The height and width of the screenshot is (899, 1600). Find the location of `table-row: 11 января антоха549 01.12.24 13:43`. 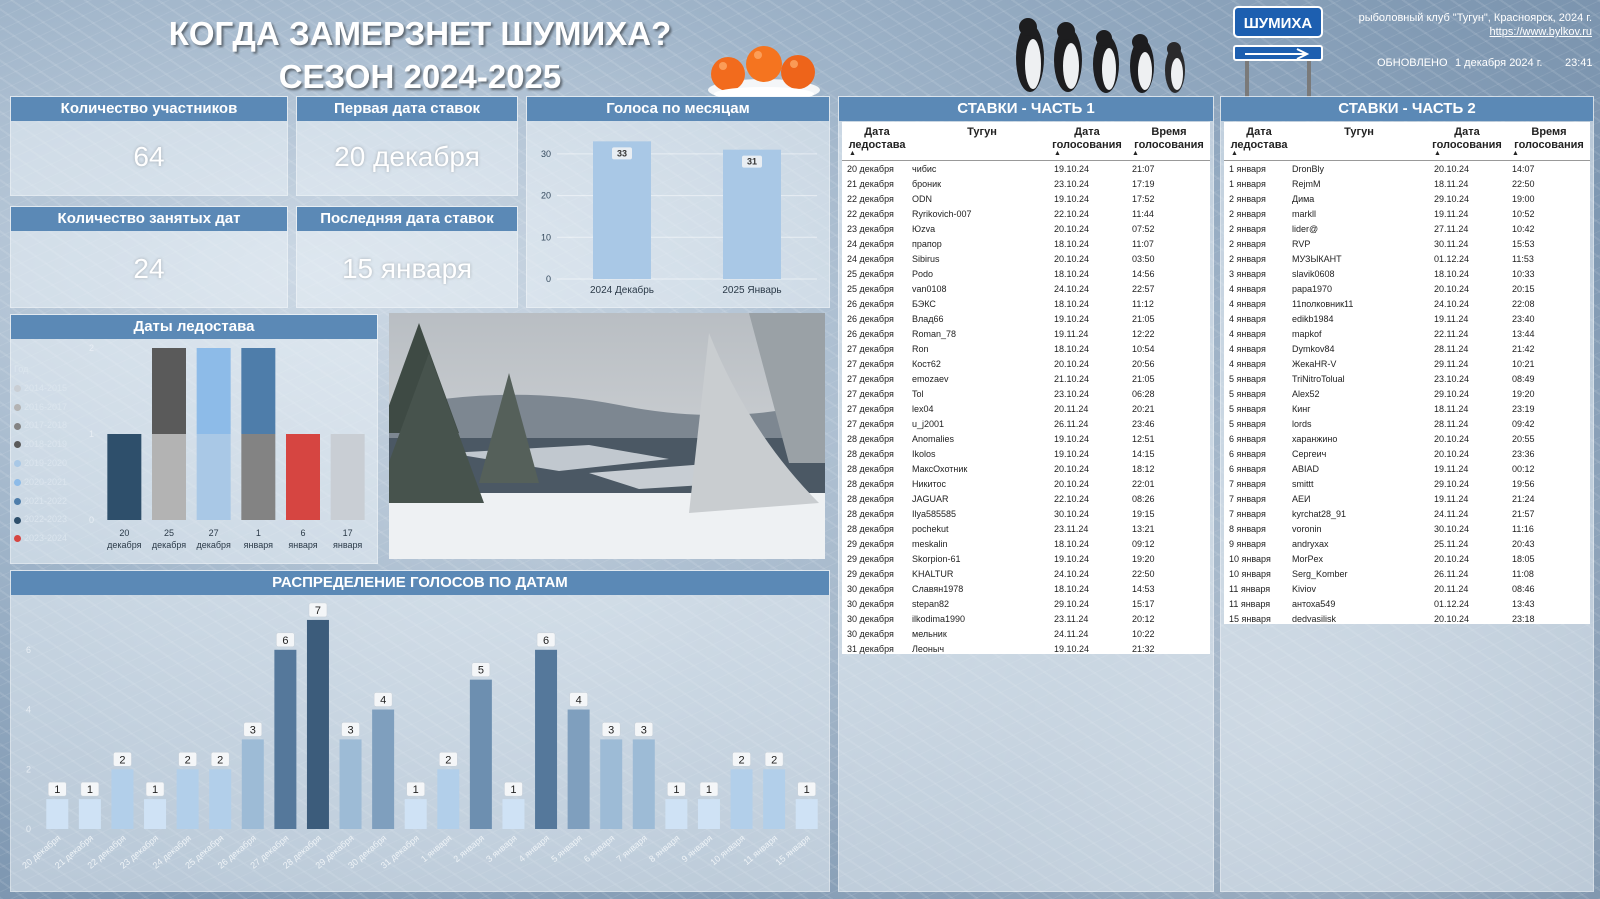

table-row: 11 января антоха549 01.12.24 13:43 is located at coordinates (1407, 604).